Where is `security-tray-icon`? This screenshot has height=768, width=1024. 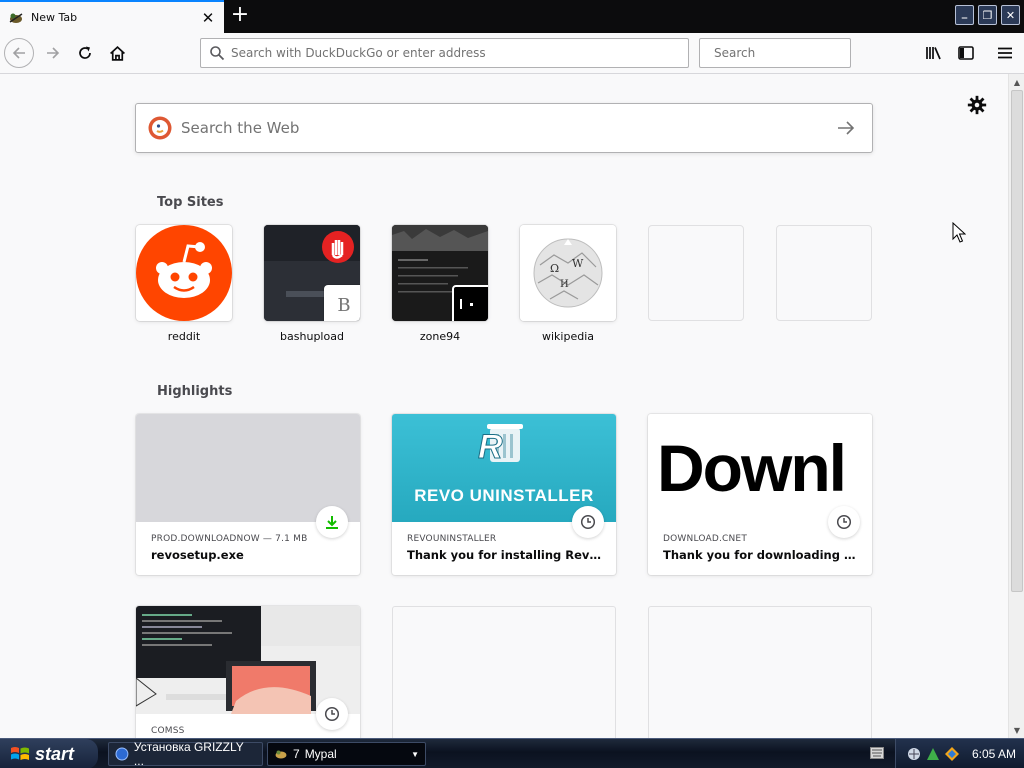 security-tray-icon is located at coordinates (933, 754).